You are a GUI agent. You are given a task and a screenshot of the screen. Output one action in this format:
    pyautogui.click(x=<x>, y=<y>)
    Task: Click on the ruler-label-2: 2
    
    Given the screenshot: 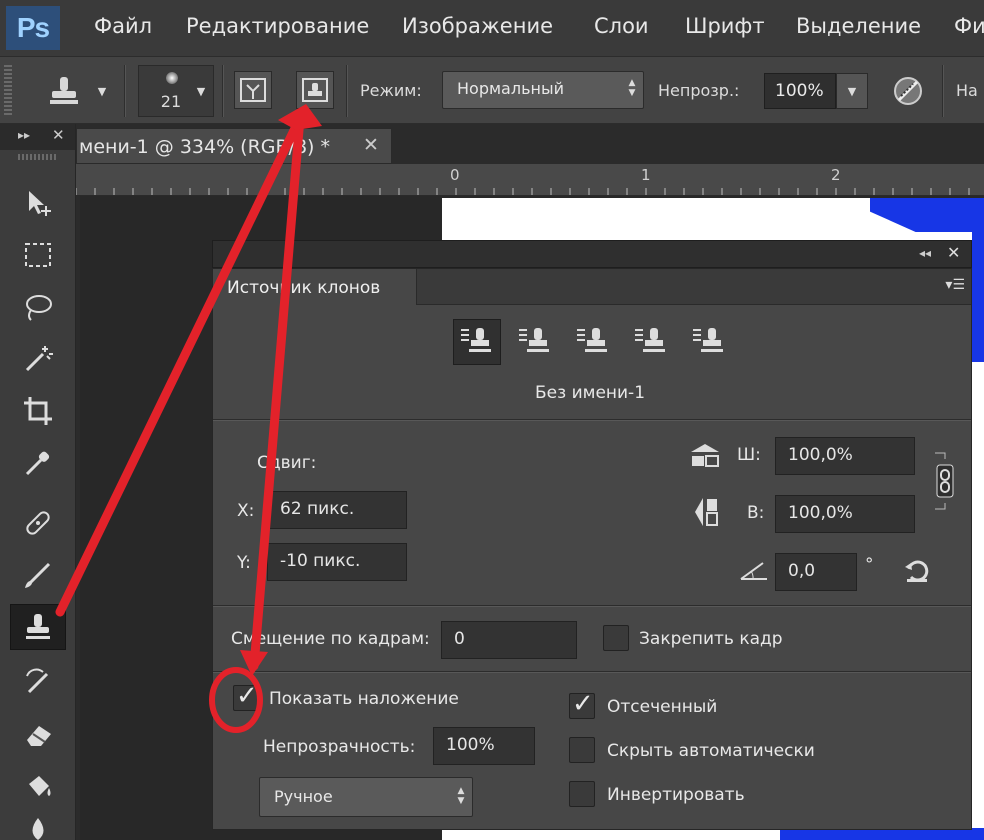 What is the action you would take?
    pyautogui.click(x=836, y=175)
    